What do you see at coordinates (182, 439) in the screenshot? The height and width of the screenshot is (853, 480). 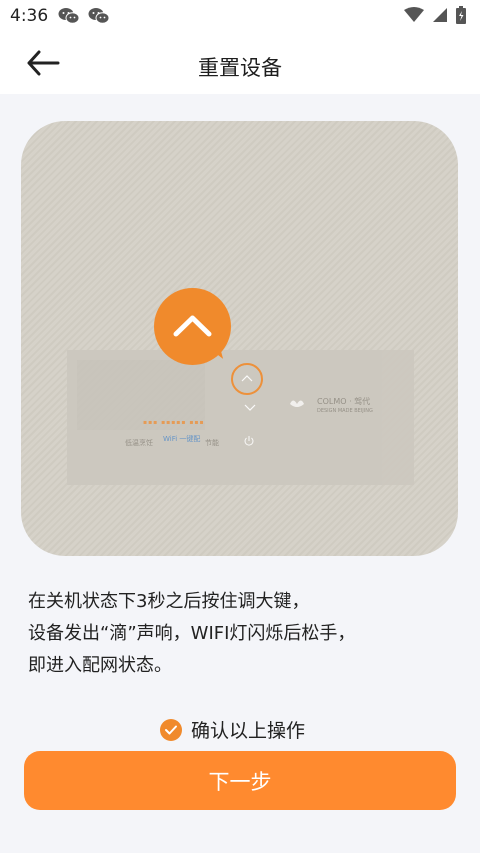 I see `panel-button-label: WiFi 一键配` at bounding box center [182, 439].